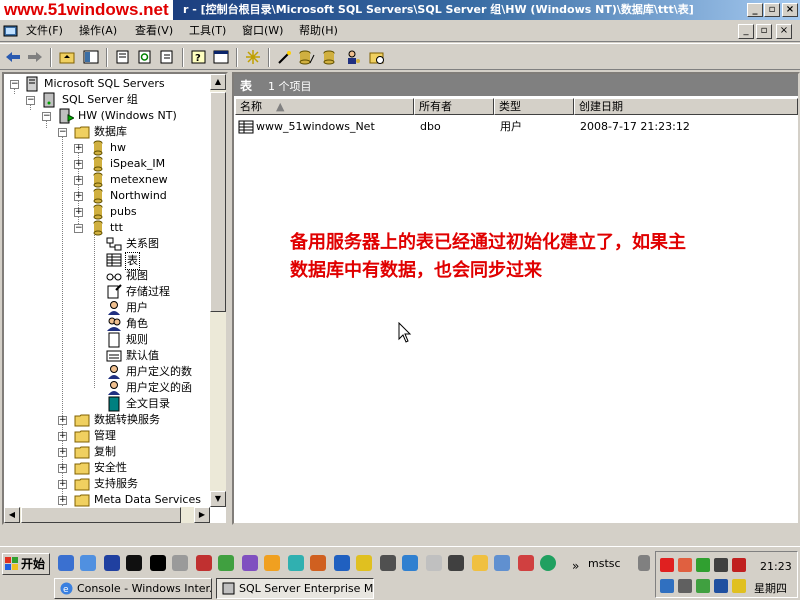  What do you see at coordinates (107, 340) in the screenshot?
I see `tree-node-rules: 规则` at bounding box center [107, 340].